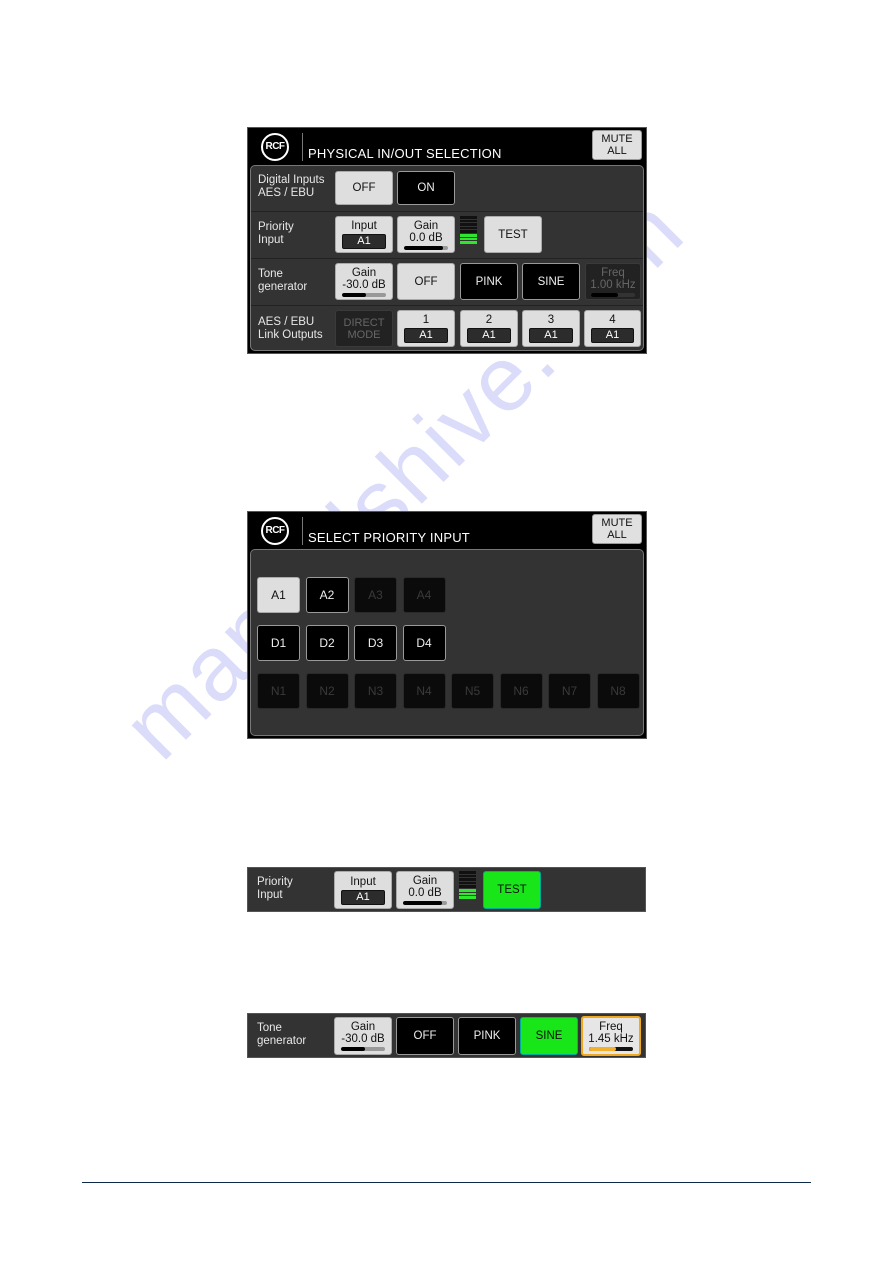  Describe the element at coordinates (426, 188) in the screenshot. I see `digital-inputs-on-button: ON` at that location.